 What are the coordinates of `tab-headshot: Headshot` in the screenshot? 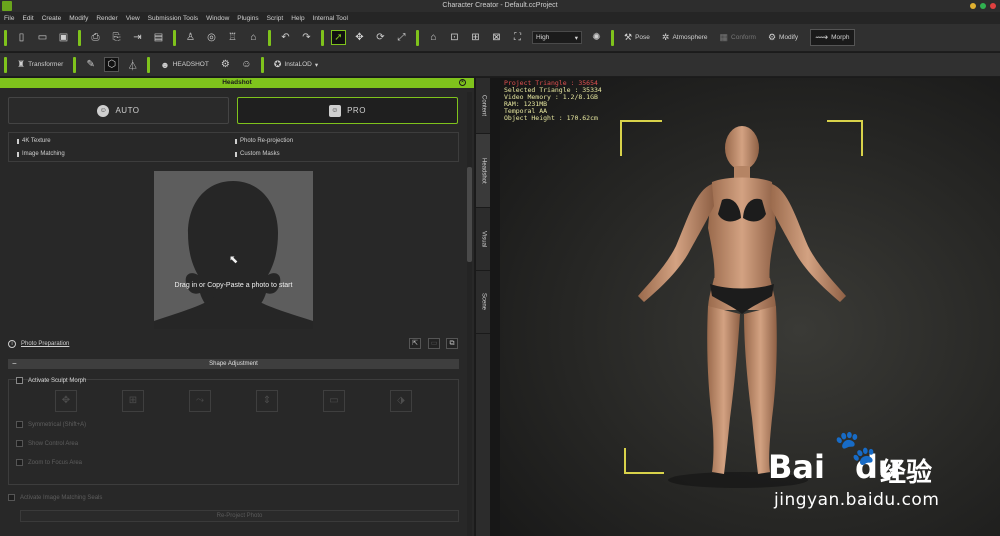 It's located at (483, 171).